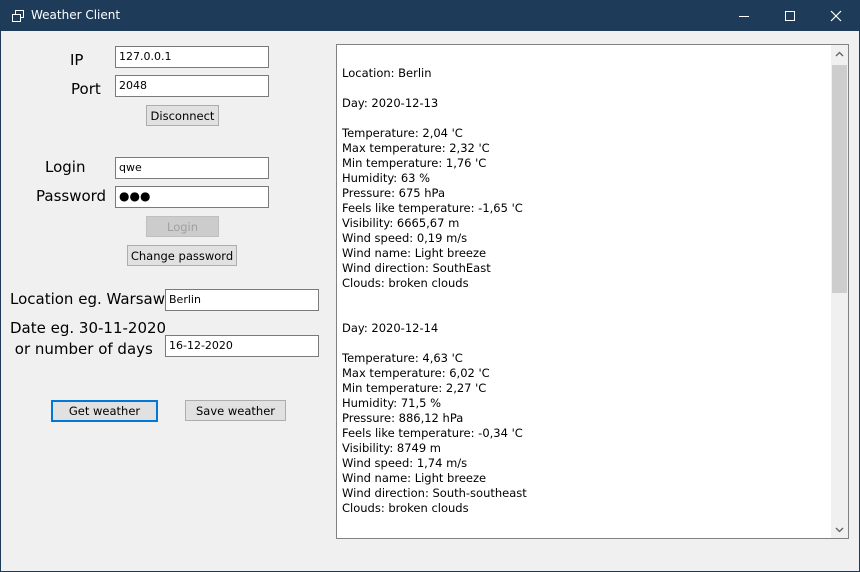 The image size is (860, 572). I want to click on maximize-button, so click(790, 16).